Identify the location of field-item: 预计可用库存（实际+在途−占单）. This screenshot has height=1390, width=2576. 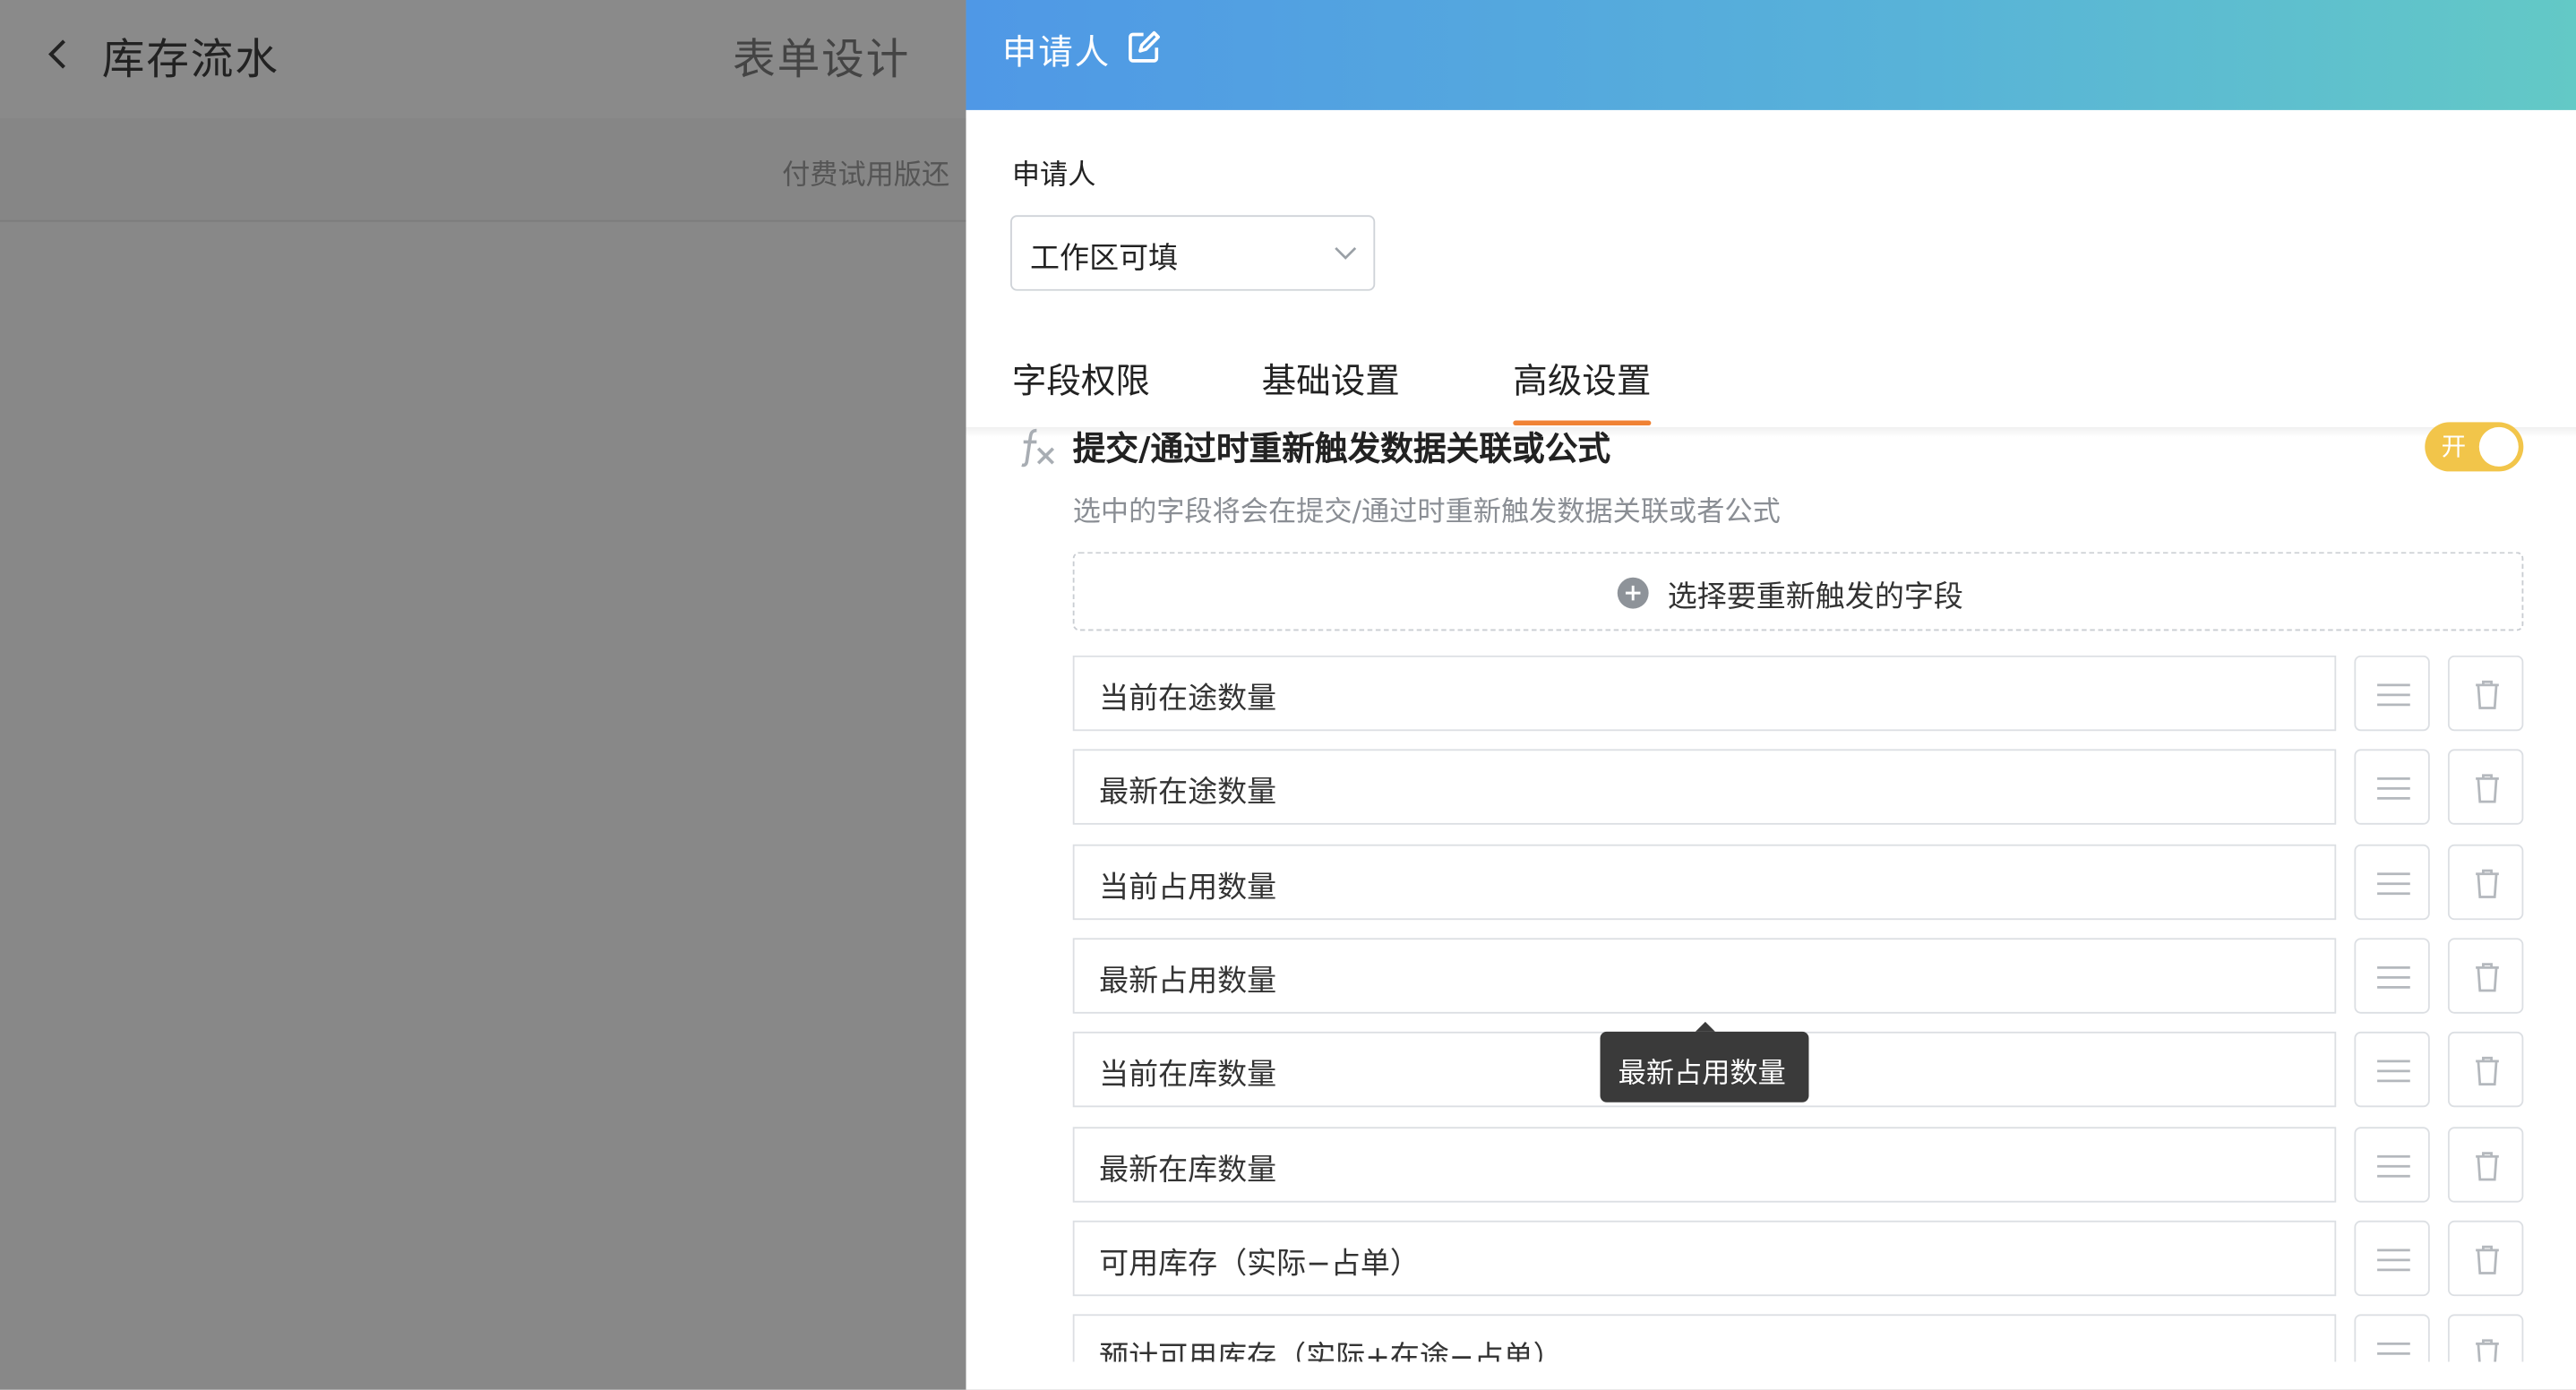
(1704, 1338).